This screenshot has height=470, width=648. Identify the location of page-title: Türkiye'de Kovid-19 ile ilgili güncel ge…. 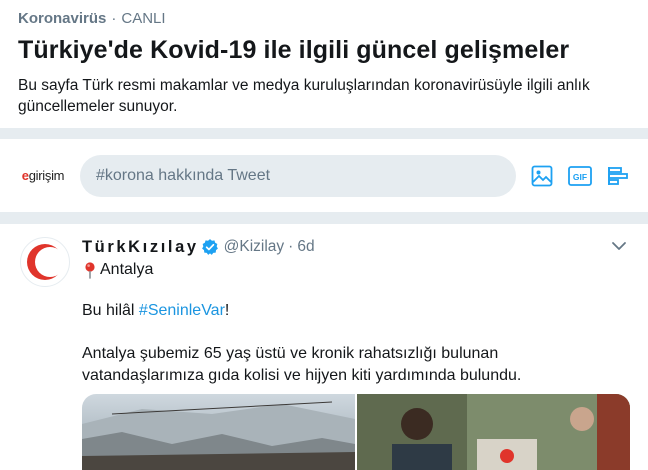
(294, 50).